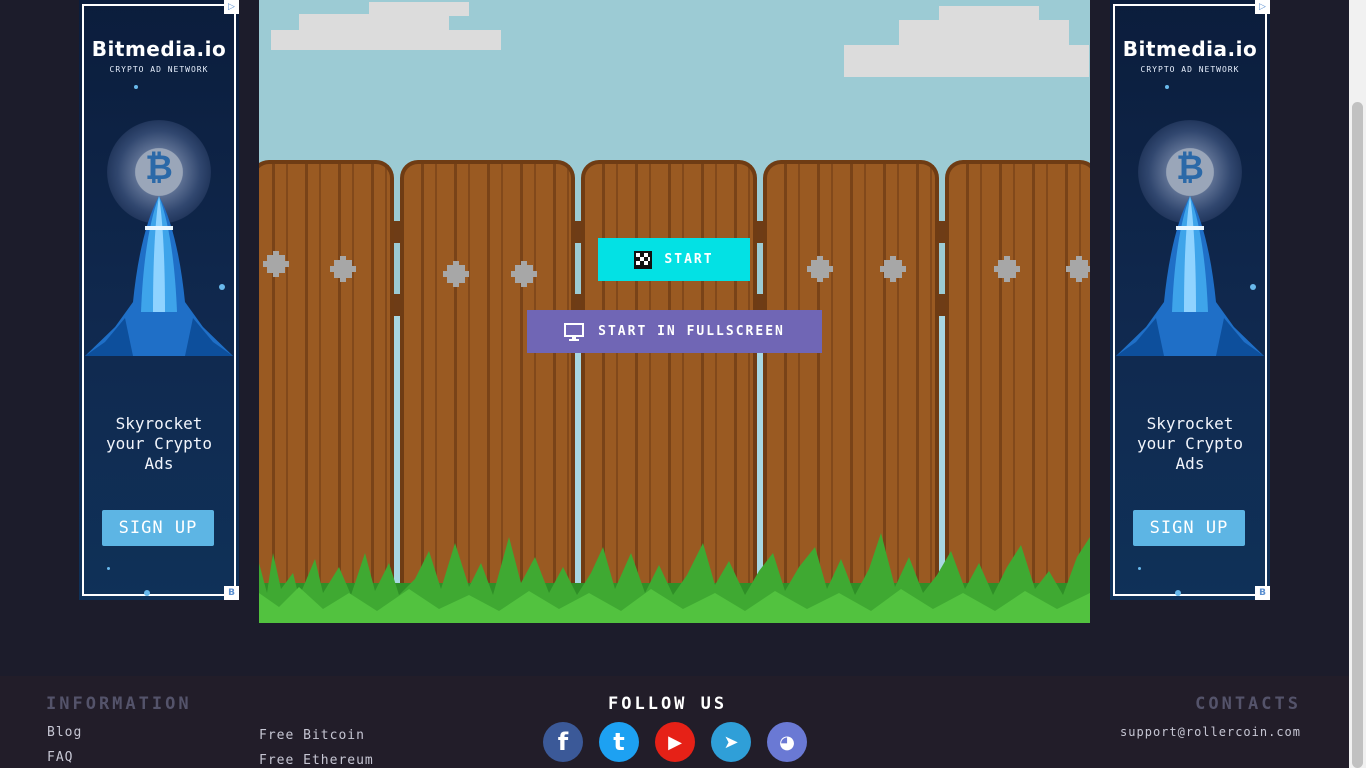 The width and height of the screenshot is (1366, 768). Describe the element at coordinates (674, 578) in the screenshot. I see `grass` at that location.